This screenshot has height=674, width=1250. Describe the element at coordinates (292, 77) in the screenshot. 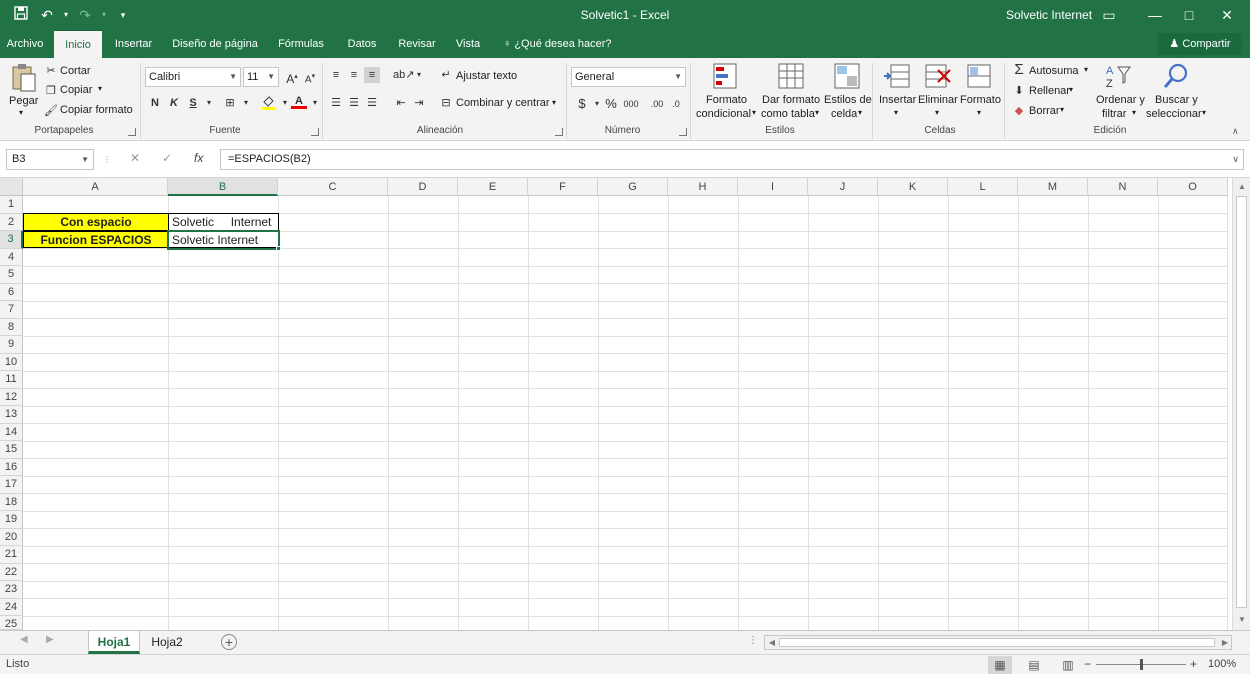

I see `increase-font-icon: A▴` at that location.